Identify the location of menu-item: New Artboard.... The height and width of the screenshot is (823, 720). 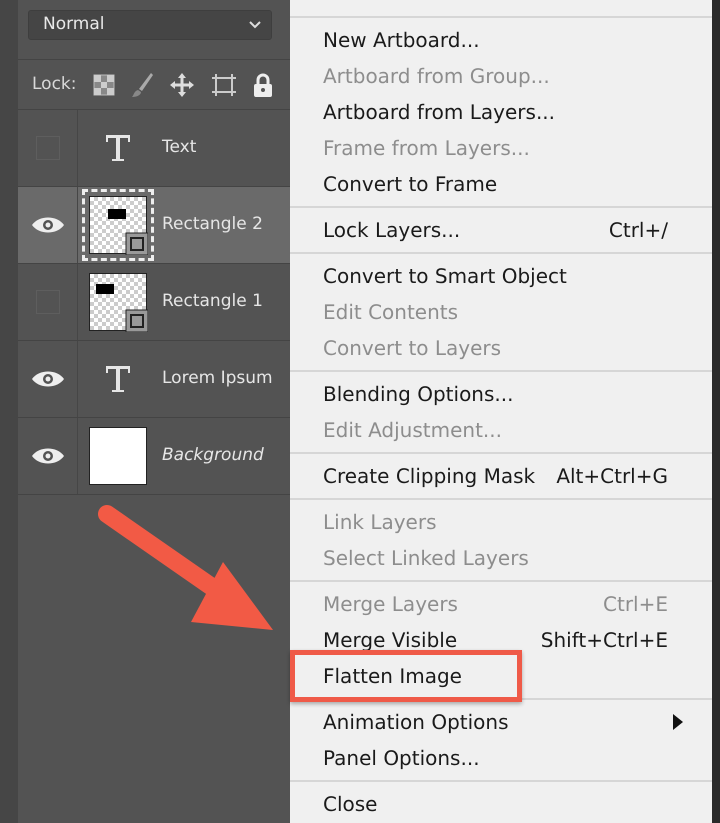
(501, 40).